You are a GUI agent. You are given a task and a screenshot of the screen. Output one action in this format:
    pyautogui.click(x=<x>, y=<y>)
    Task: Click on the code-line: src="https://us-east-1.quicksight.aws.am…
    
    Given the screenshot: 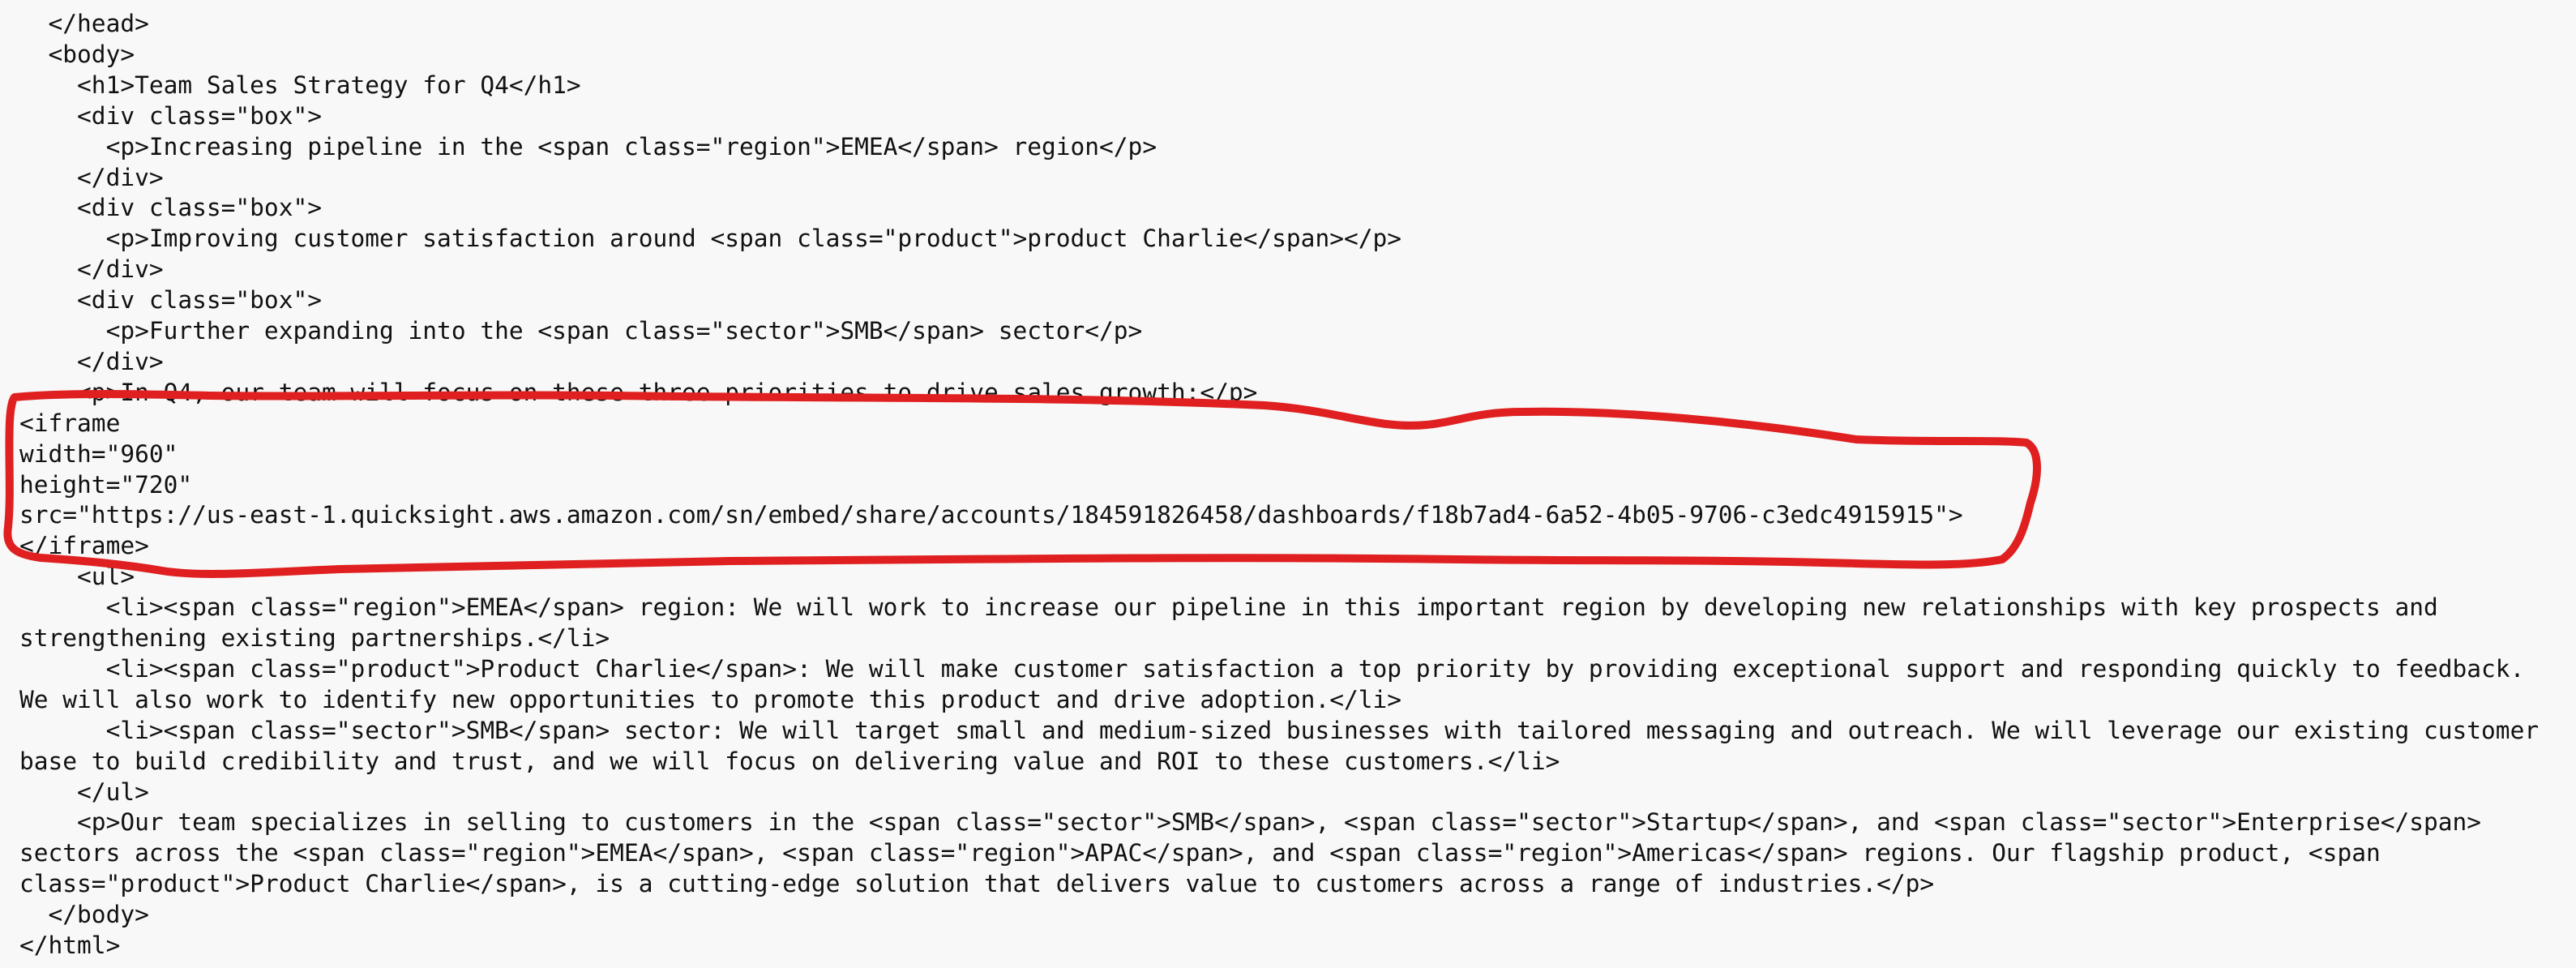 What is the action you would take?
    pyautogui.click(x=991, y=515)
    